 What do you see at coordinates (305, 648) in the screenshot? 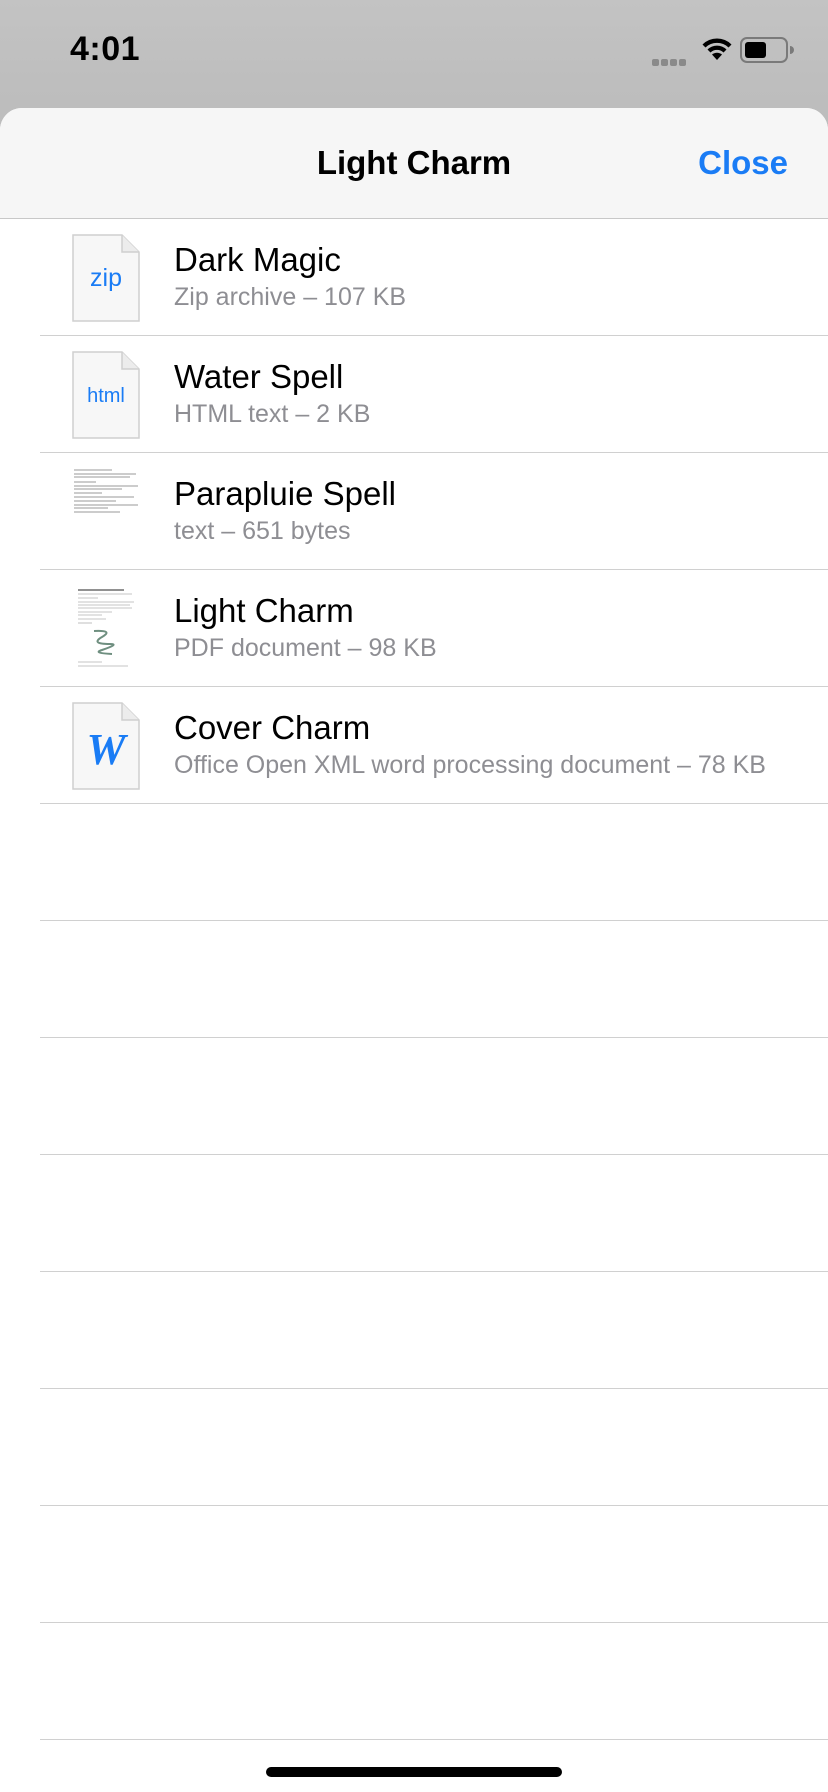
I see `file-meta: PDF document – 98 KB` at bounding box center [305, 648].